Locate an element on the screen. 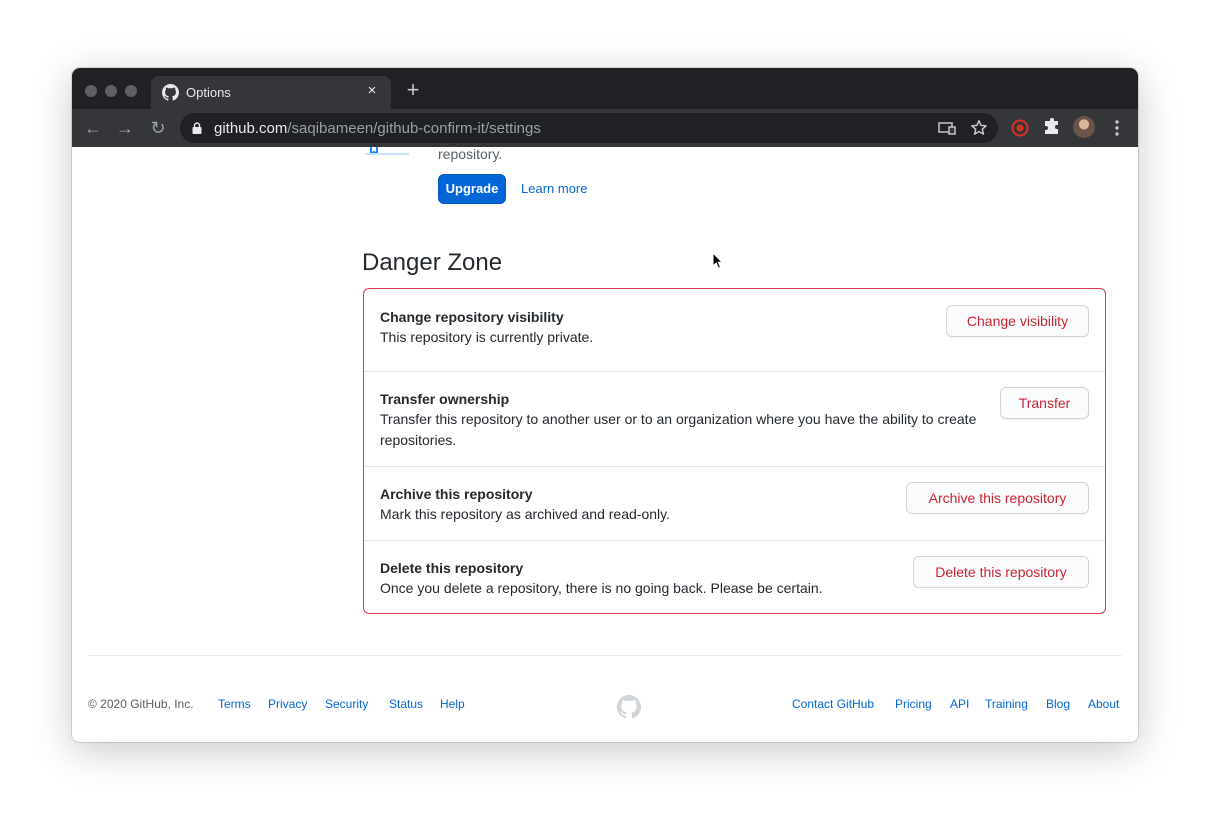  learn-more-link: Learn more is located at coordinates (554, 188).